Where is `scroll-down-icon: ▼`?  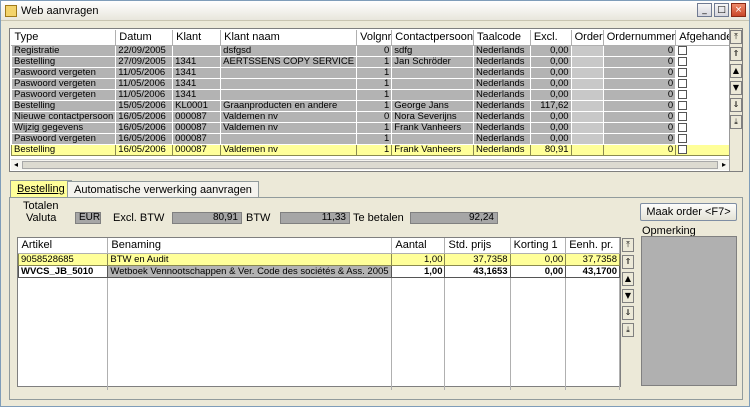
scroll-down-icon: ▼ is located at coordinates (736, 88).